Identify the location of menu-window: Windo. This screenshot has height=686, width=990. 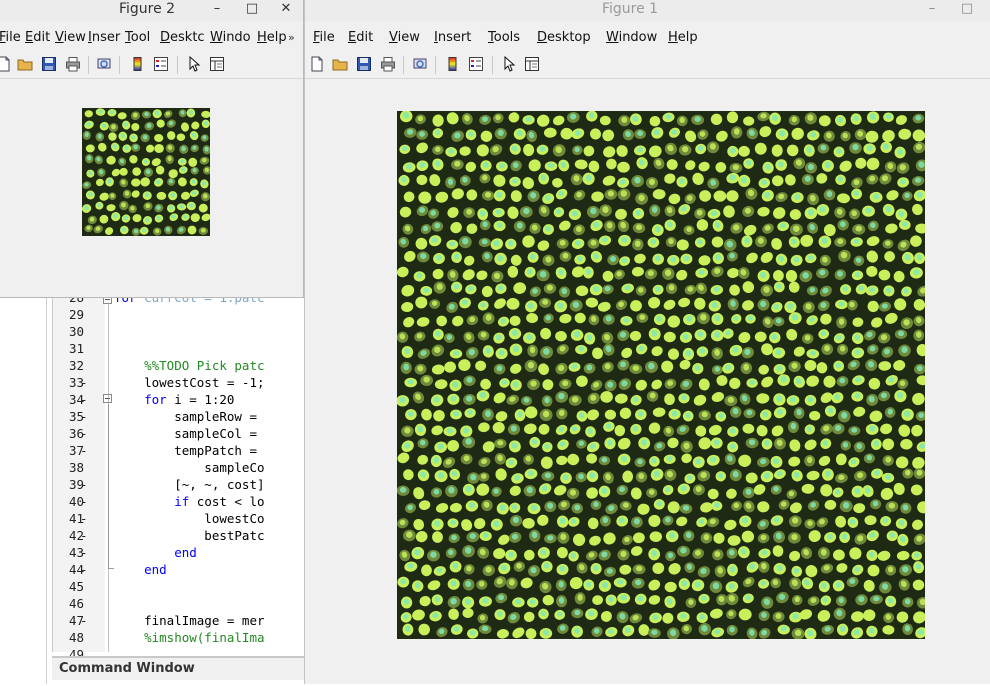
(230, 37).